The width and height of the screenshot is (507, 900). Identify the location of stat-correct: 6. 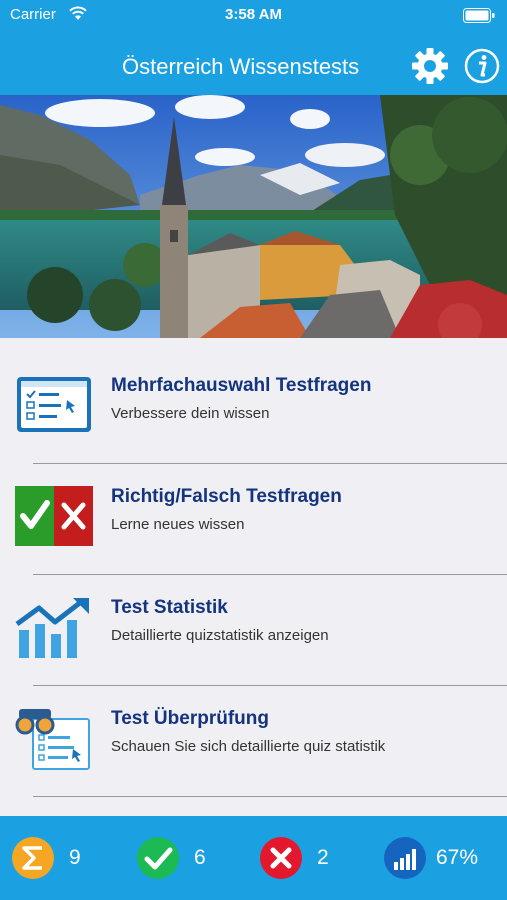
(181, 858).